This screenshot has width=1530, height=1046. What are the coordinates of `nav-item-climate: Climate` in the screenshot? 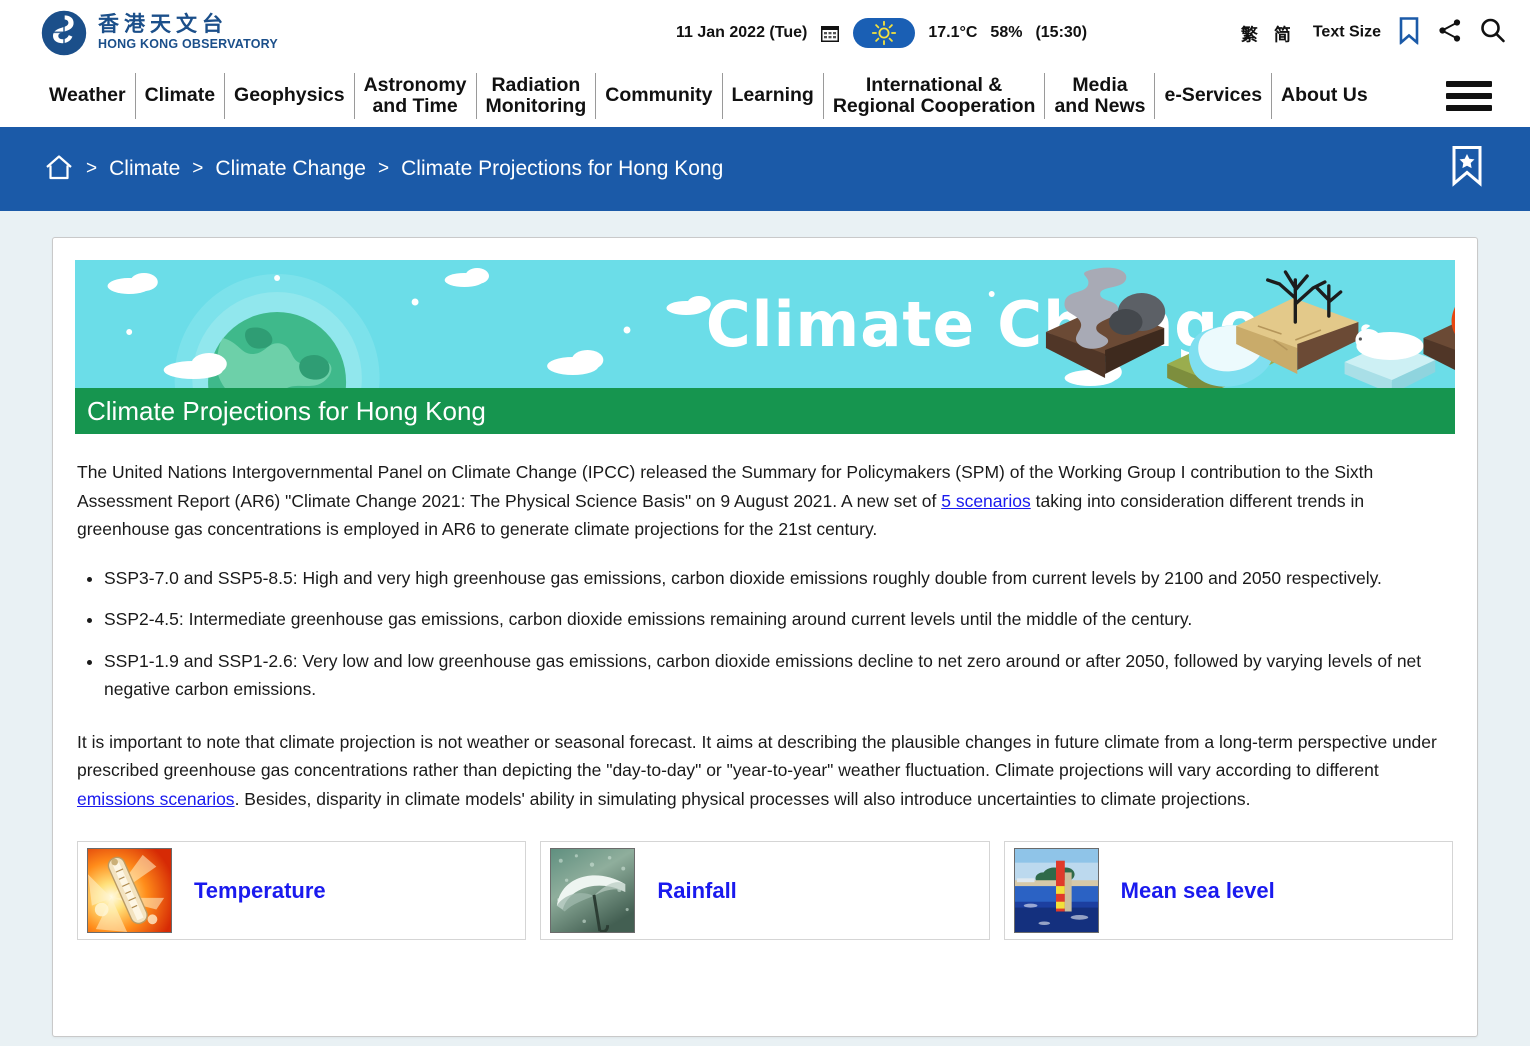 It's located at (179, 96).